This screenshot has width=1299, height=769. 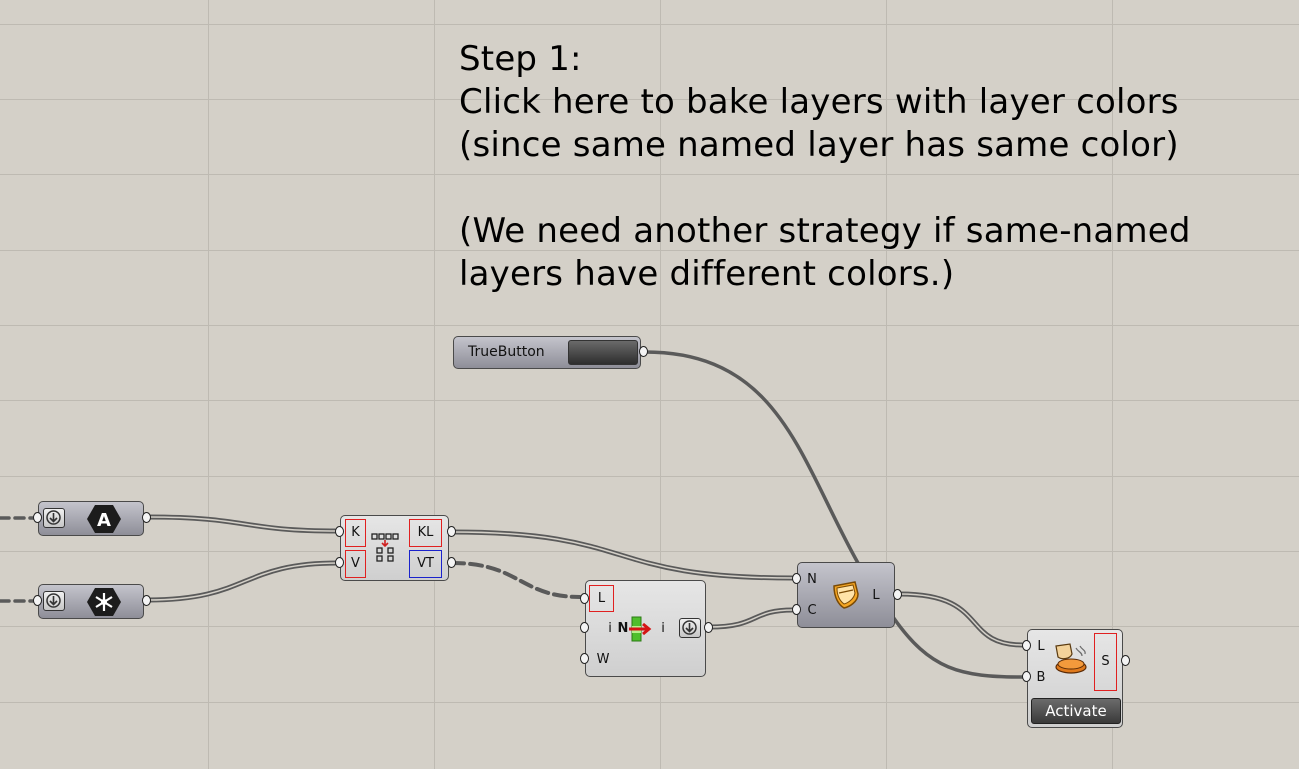 What do you see at coordinates (425, 563) in the screenshot?
I see `output-label-vt: VT` at bounding box center [425, 563].